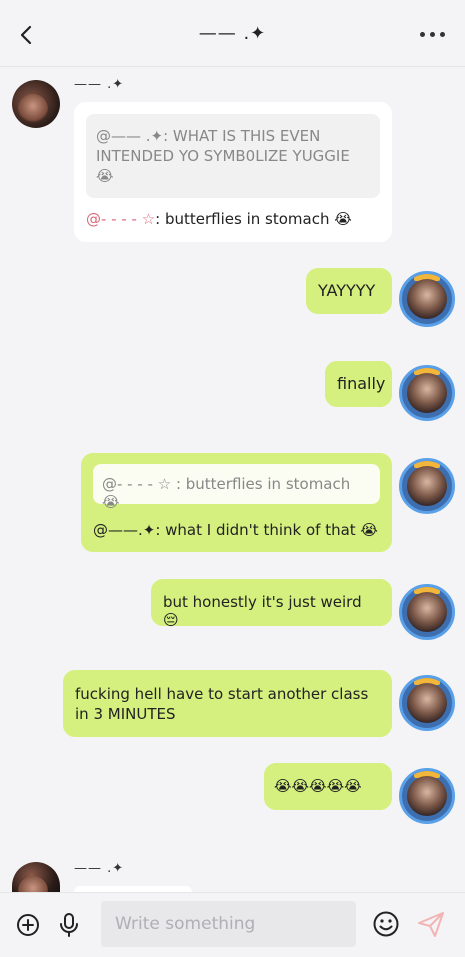 This screenshot has width=465, height=957. I want to click on quoted-message: @- - - - ☆ : butterflies in stomach 😭, so click(236, 487).